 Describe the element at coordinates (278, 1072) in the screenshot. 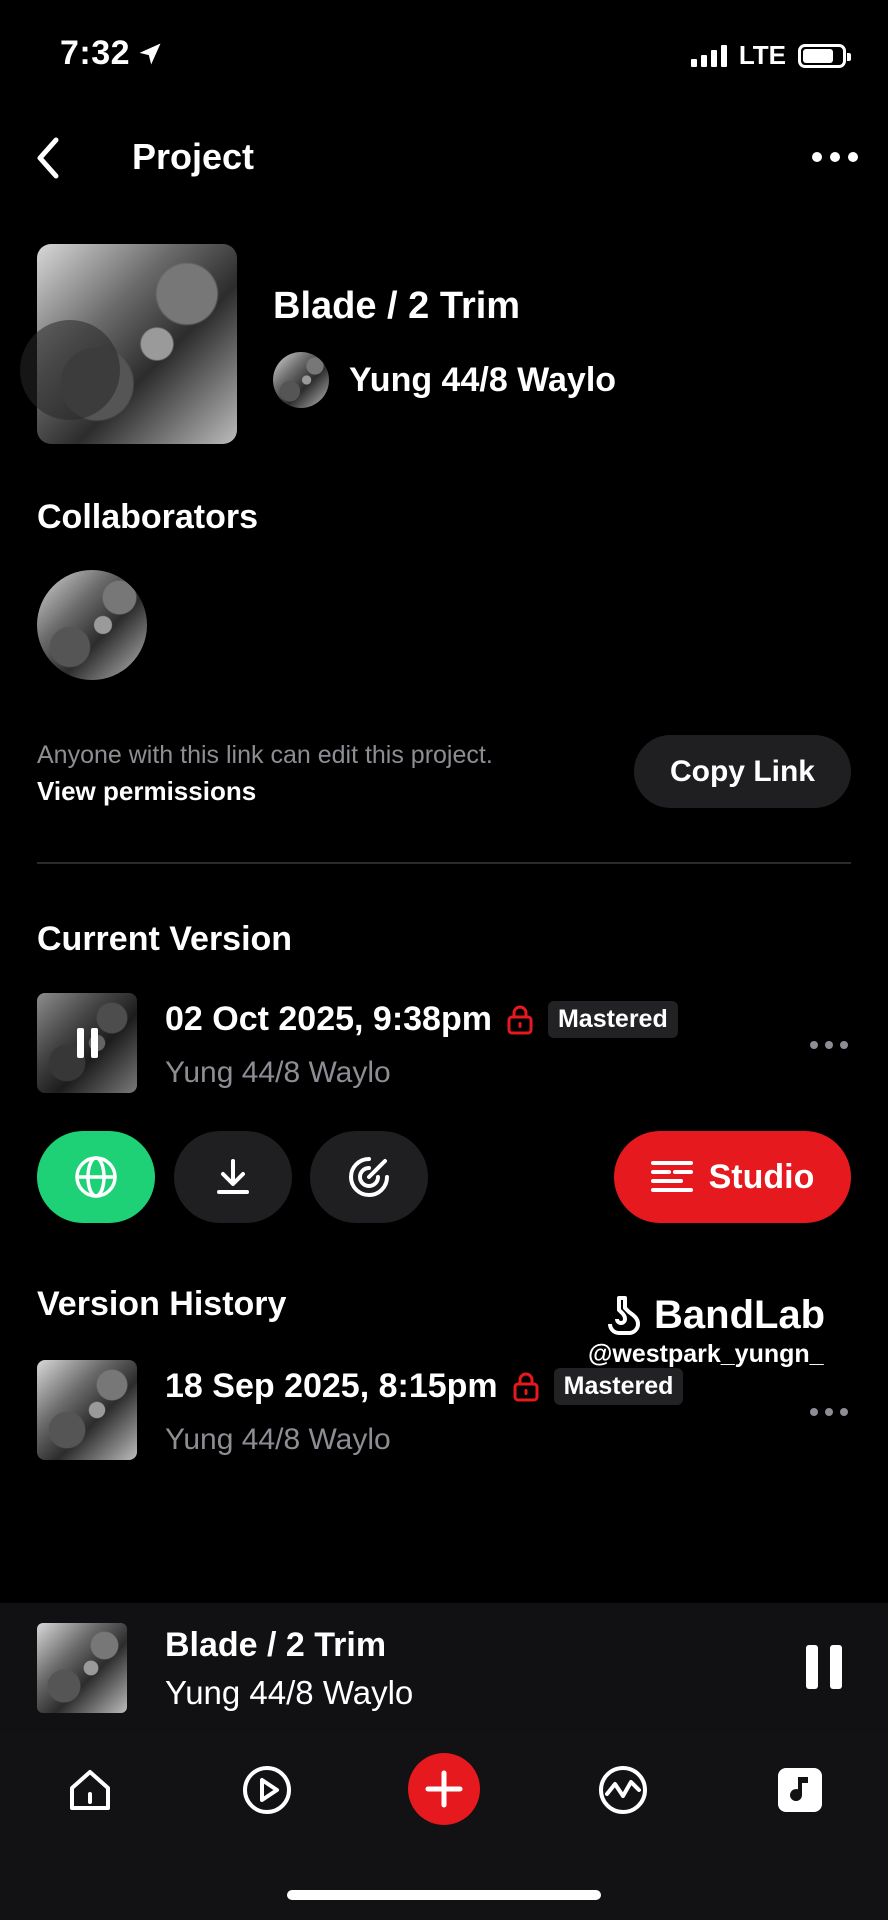

I see `current-version-artist: Yung 44/8 Waylo` at that location.